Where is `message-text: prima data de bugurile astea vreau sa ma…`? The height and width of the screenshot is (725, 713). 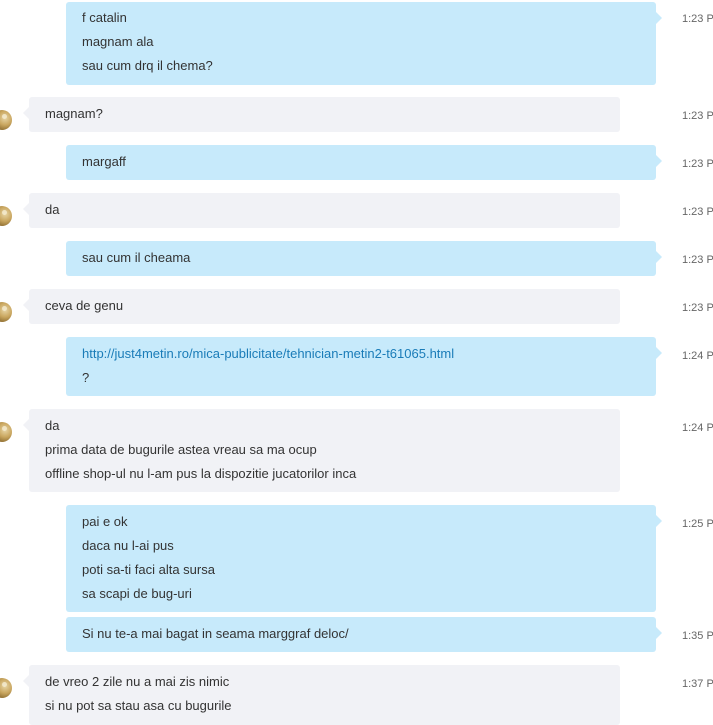
message-text: prima data de bugurile astea vreau sa ma… is located at coordinates (181, 449).